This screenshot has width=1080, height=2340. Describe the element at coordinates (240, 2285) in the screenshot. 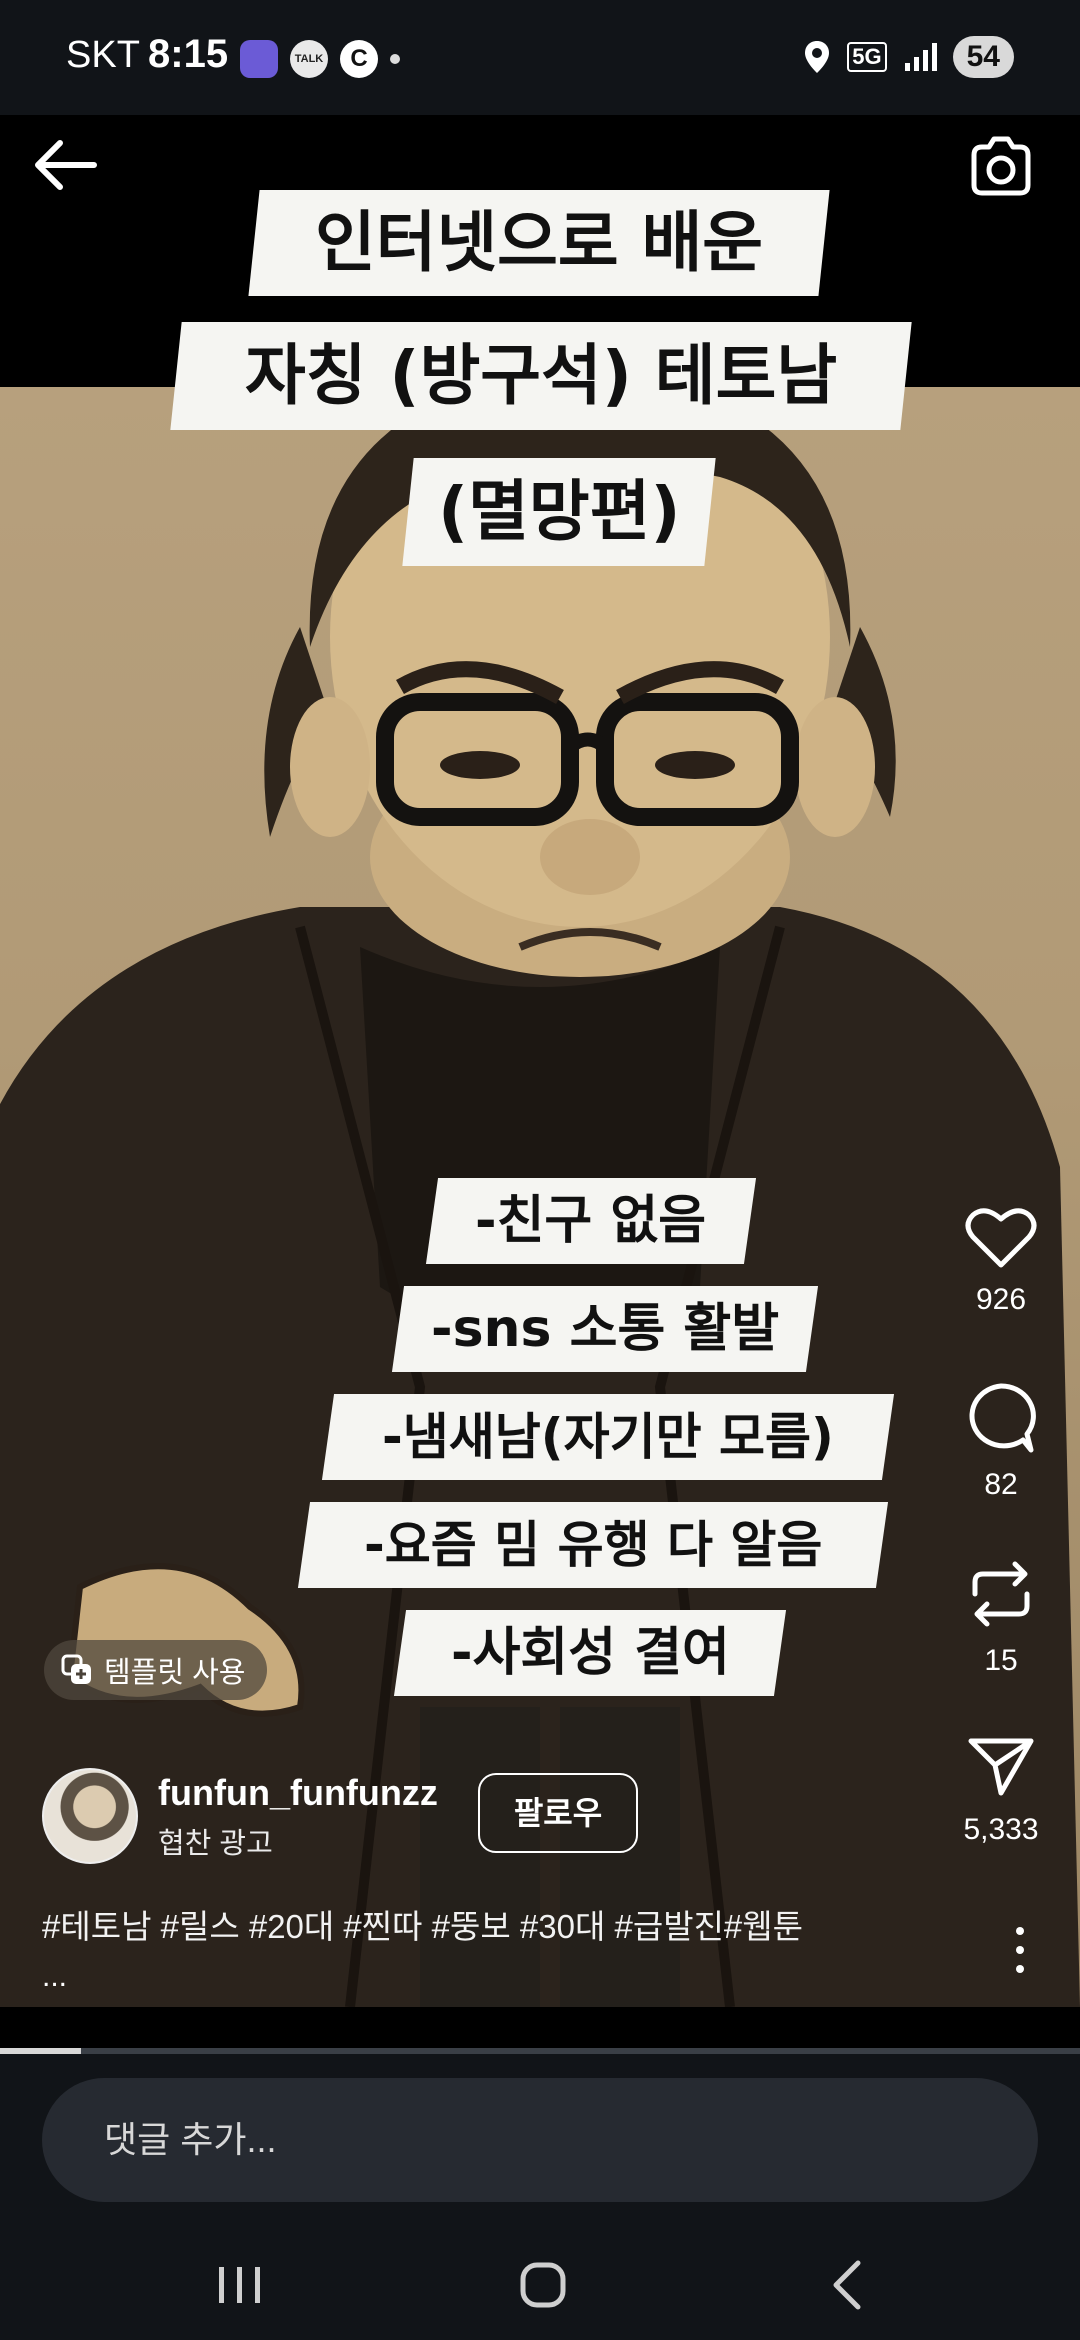

I see `recent-apps-icon` at that location.